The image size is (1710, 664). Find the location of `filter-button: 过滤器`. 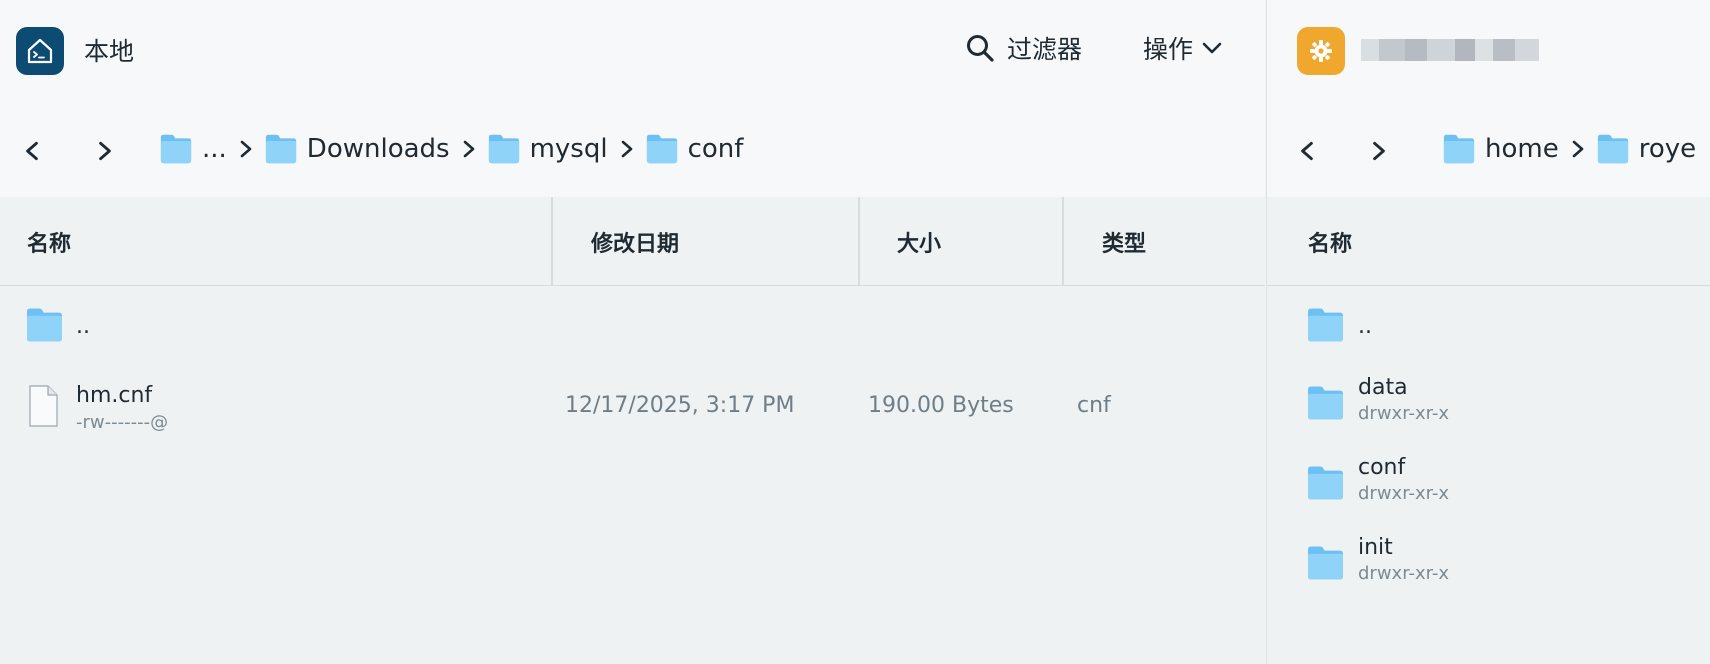

filter-button: 过滤器 is located at coordinates (1023, 48).